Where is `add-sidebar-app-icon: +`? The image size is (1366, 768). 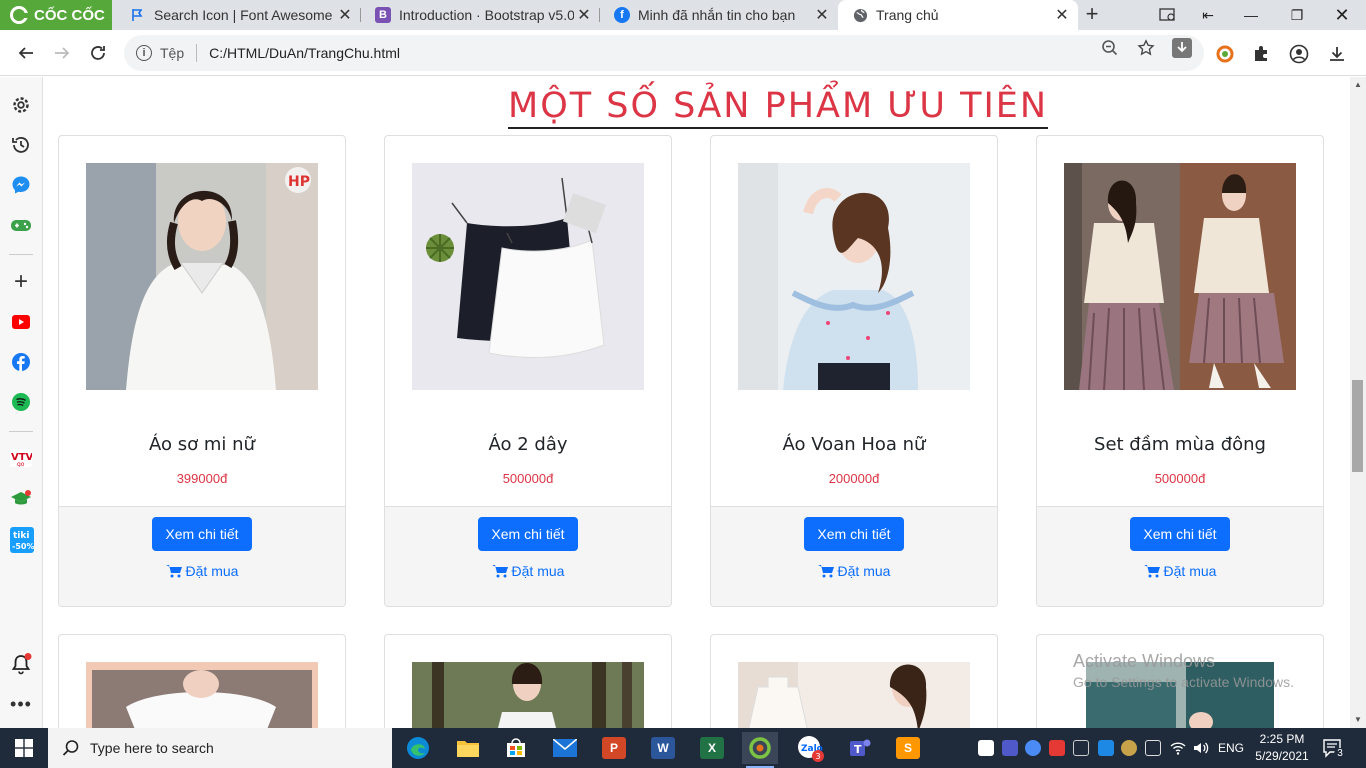
add-sidebar-app-icon: + is located at coordinates (21, 281).